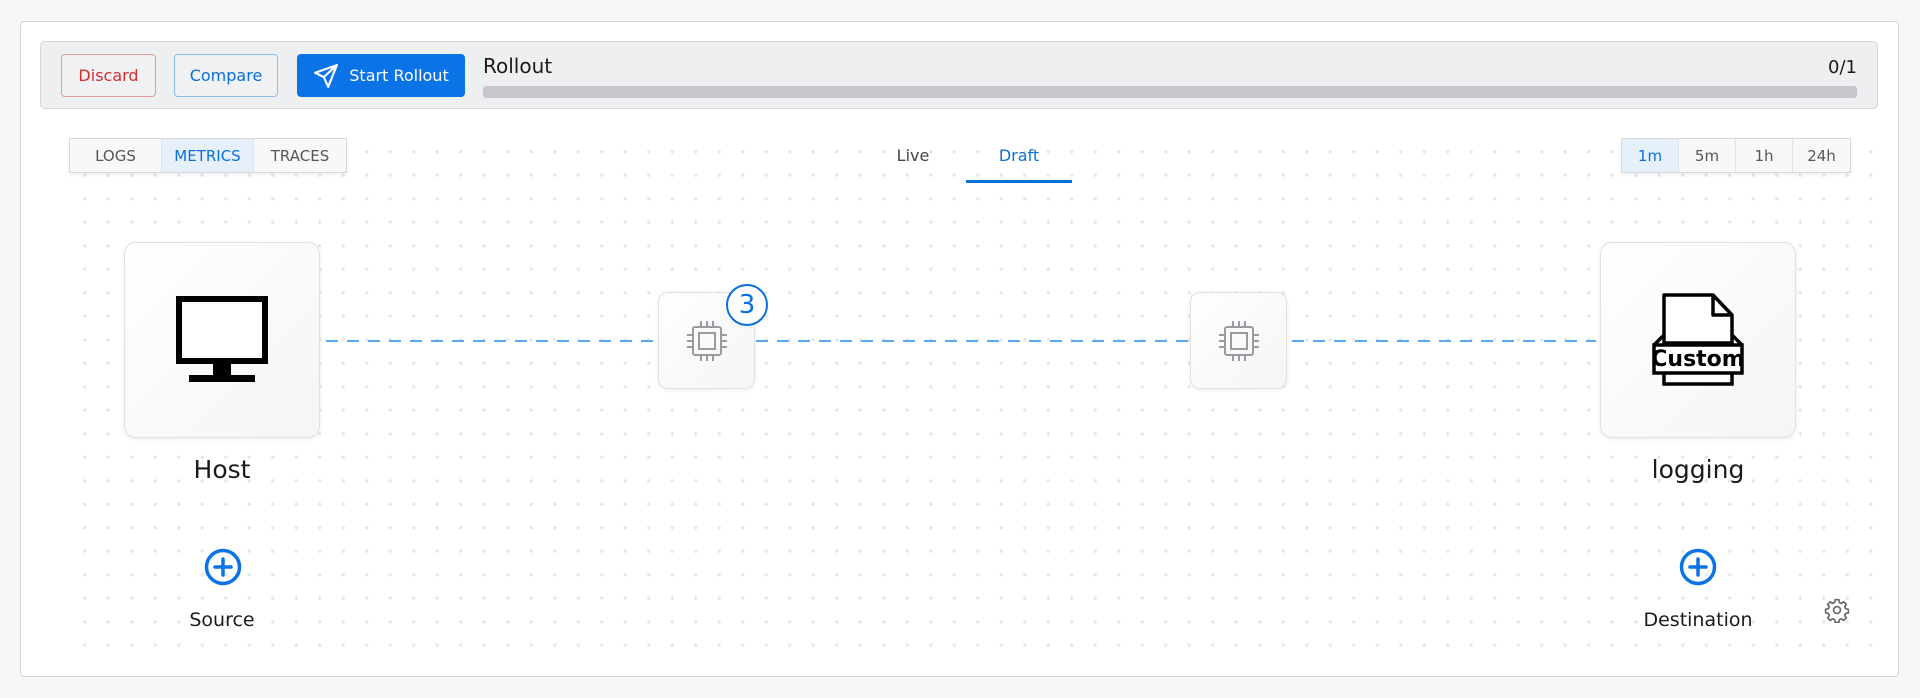 This screenshot has height=698, width=1920. What do you see at coordinates (300, 155) in the screenshot?
I see `telemetry-traces-button: TRACES` at bounding box center [300, 155].